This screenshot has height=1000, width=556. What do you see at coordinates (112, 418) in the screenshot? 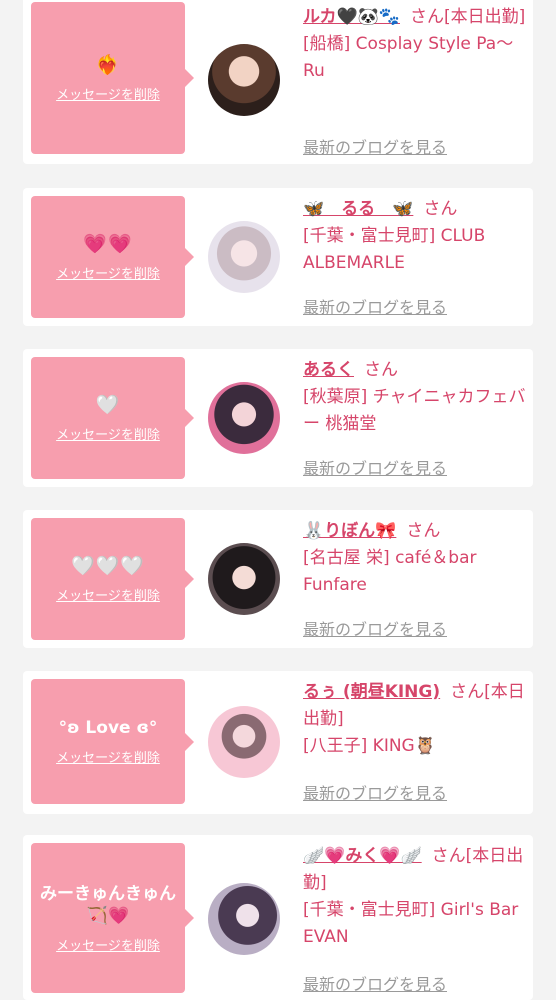
I see `message-bubble: 🤍 メッセージを削除` at bounding box center [112, 418].